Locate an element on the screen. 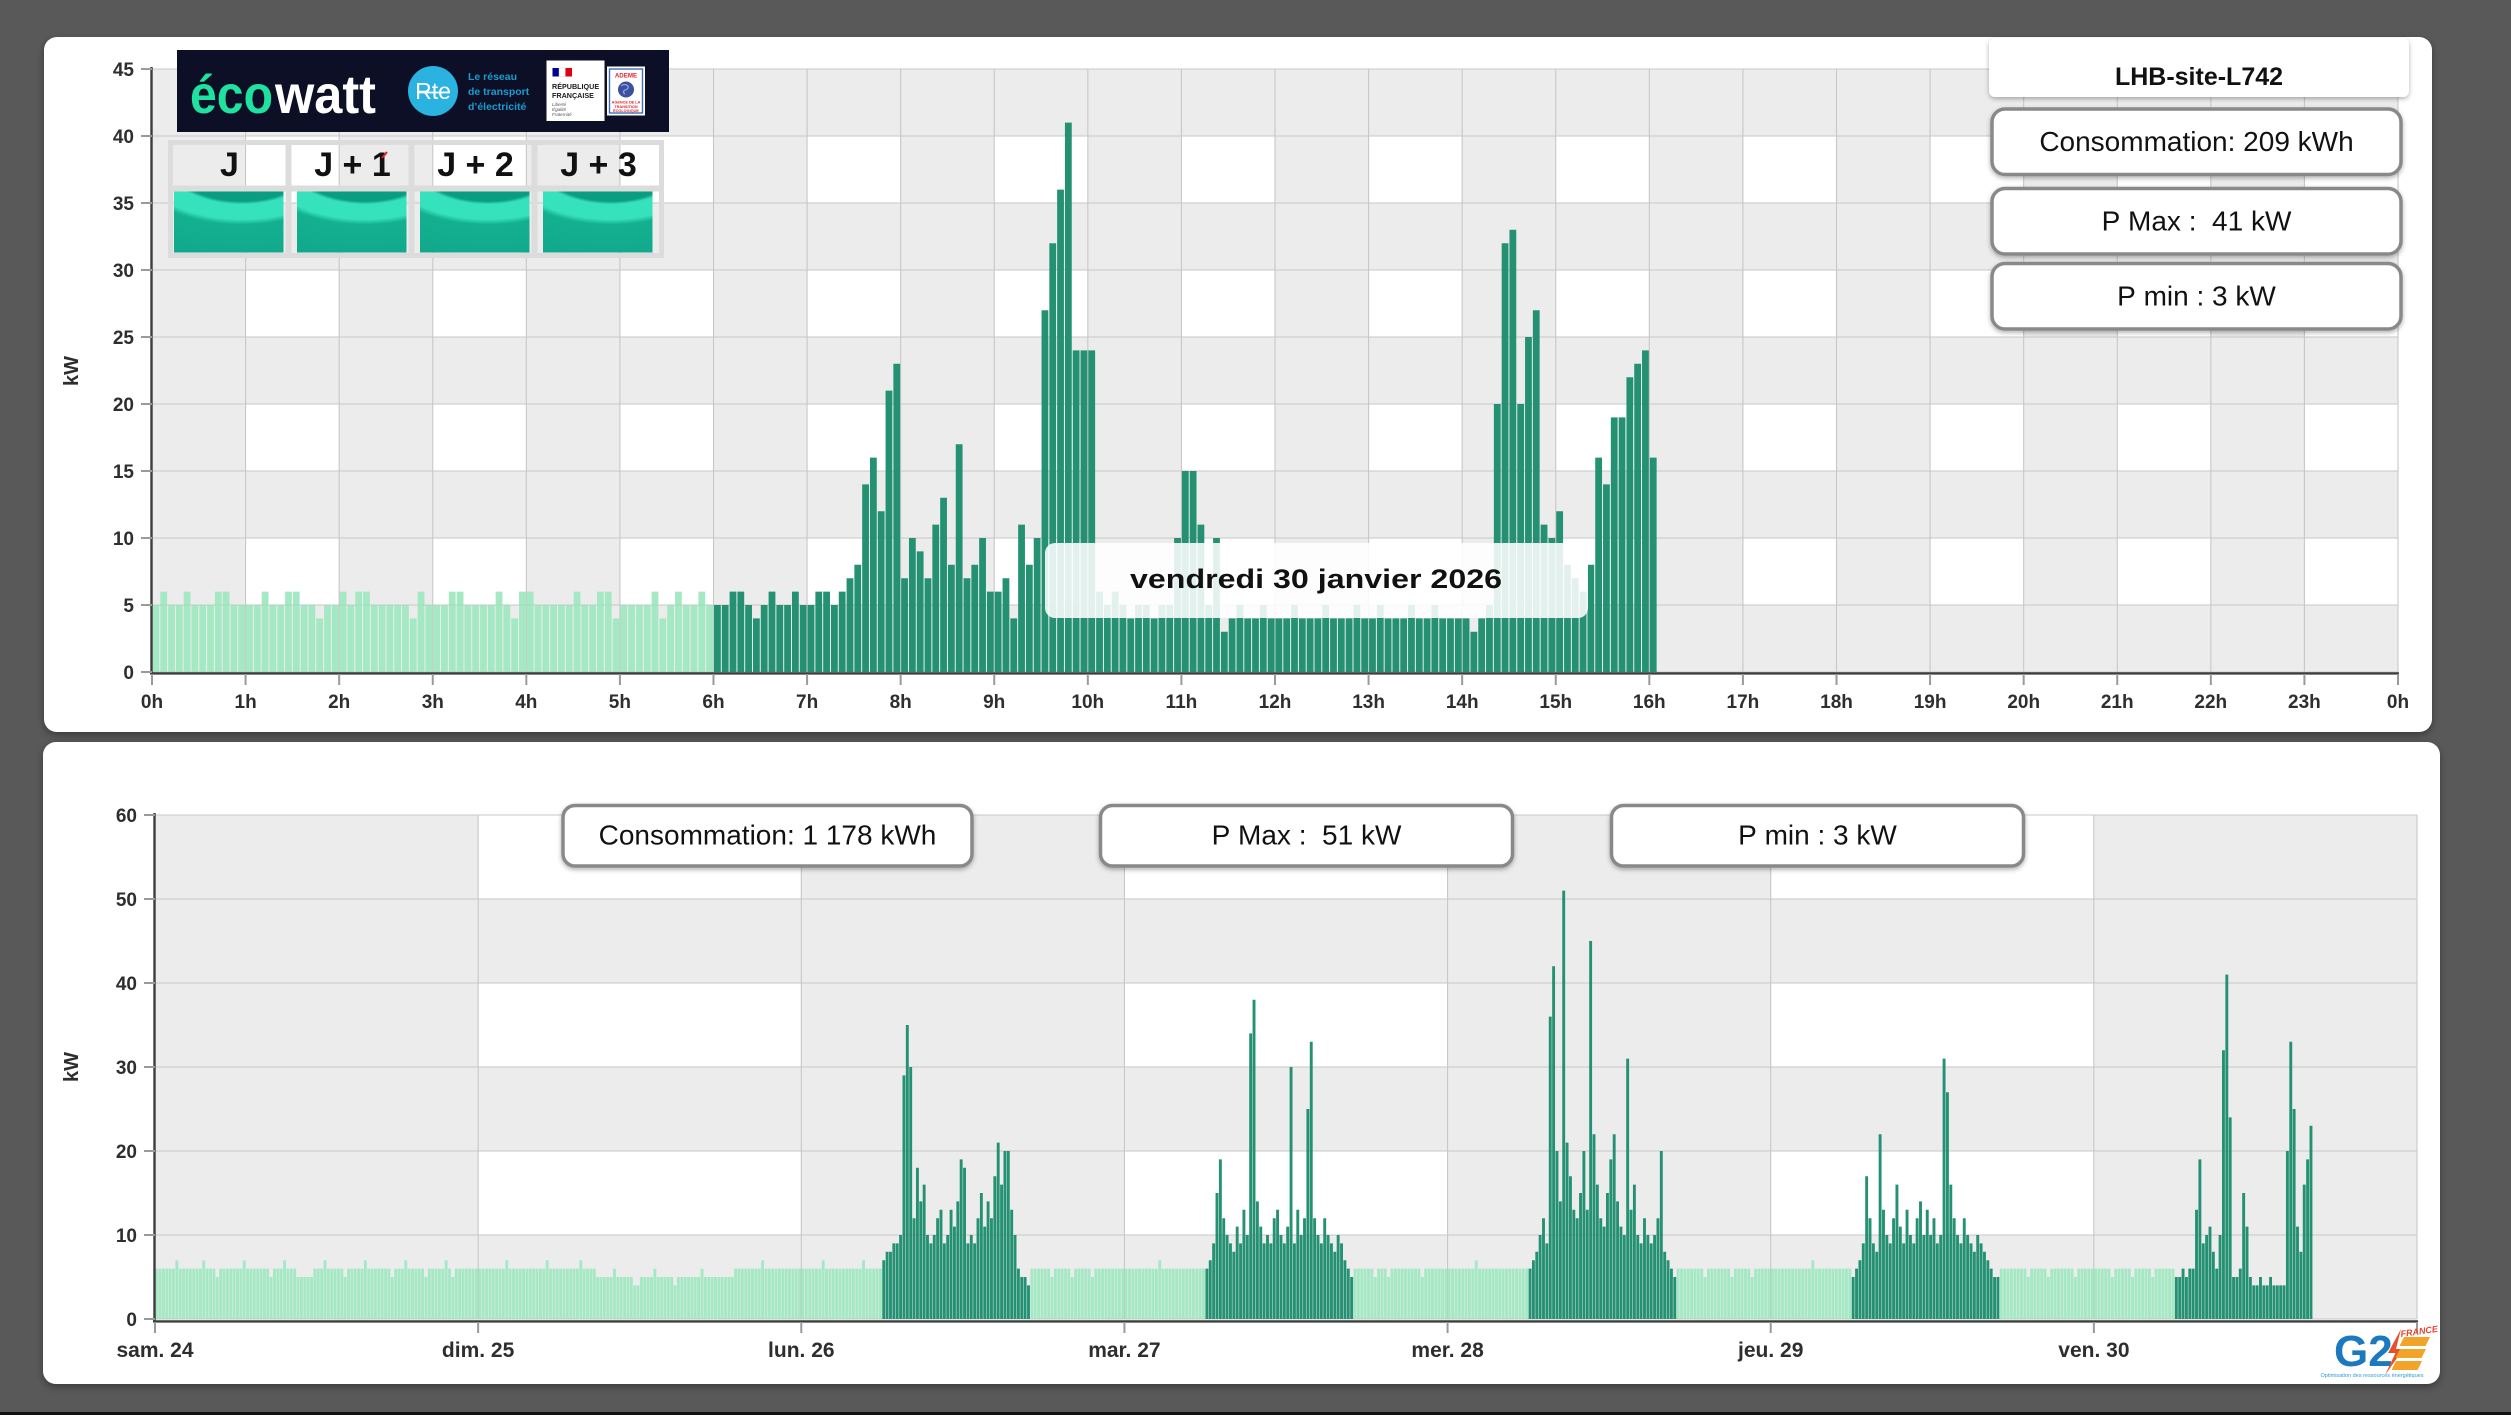 The image size is (2511, 1415). svg-text: 17h is located at coordinates (1743, 702).